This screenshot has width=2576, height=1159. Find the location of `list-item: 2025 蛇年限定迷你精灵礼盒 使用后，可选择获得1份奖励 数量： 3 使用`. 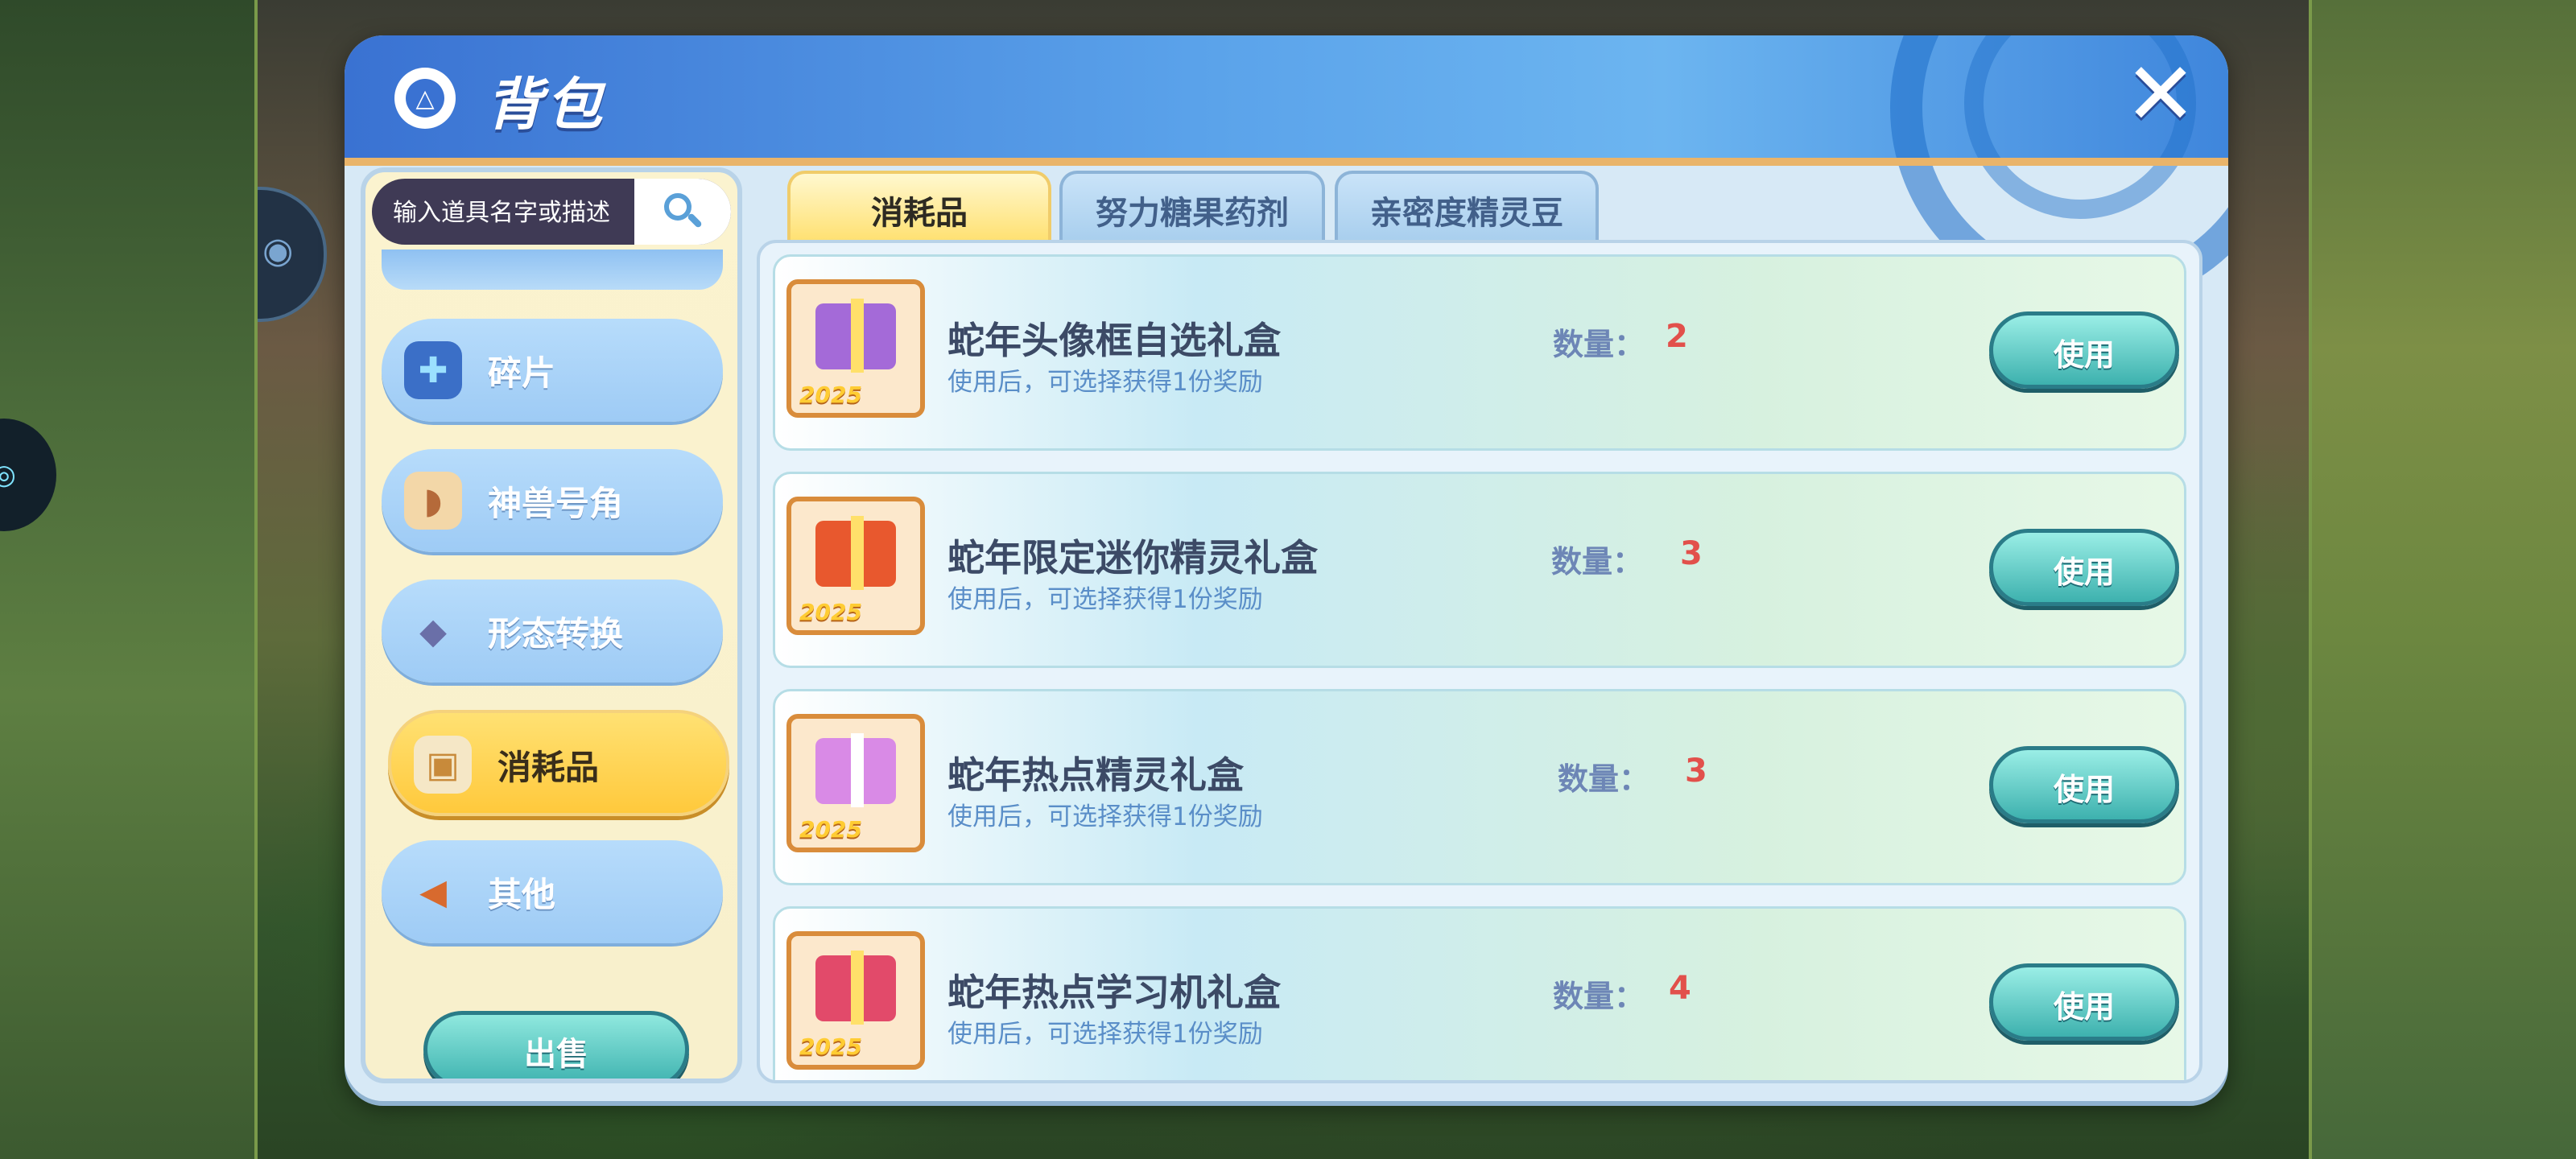

list-item: 2025 蛇年限定迷你精灵礼盒 使用后，可选择获得1份奖励 数量： 3 使用 is located at coordinates (1479, 570).